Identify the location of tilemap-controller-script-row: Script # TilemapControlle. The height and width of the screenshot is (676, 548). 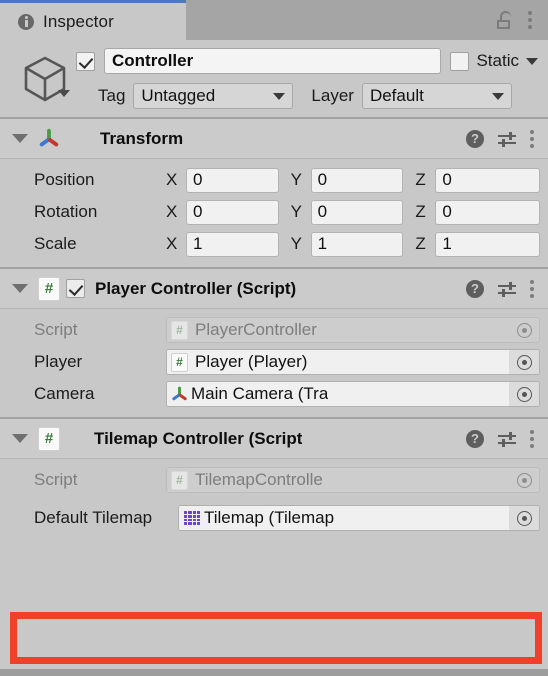
(274, 480).